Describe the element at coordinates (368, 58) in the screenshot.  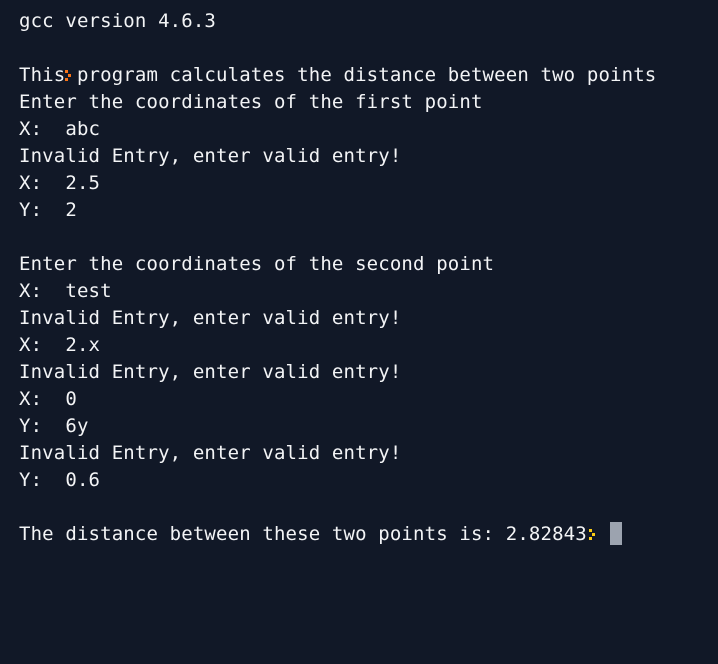
I see `prompt-line` at that location.